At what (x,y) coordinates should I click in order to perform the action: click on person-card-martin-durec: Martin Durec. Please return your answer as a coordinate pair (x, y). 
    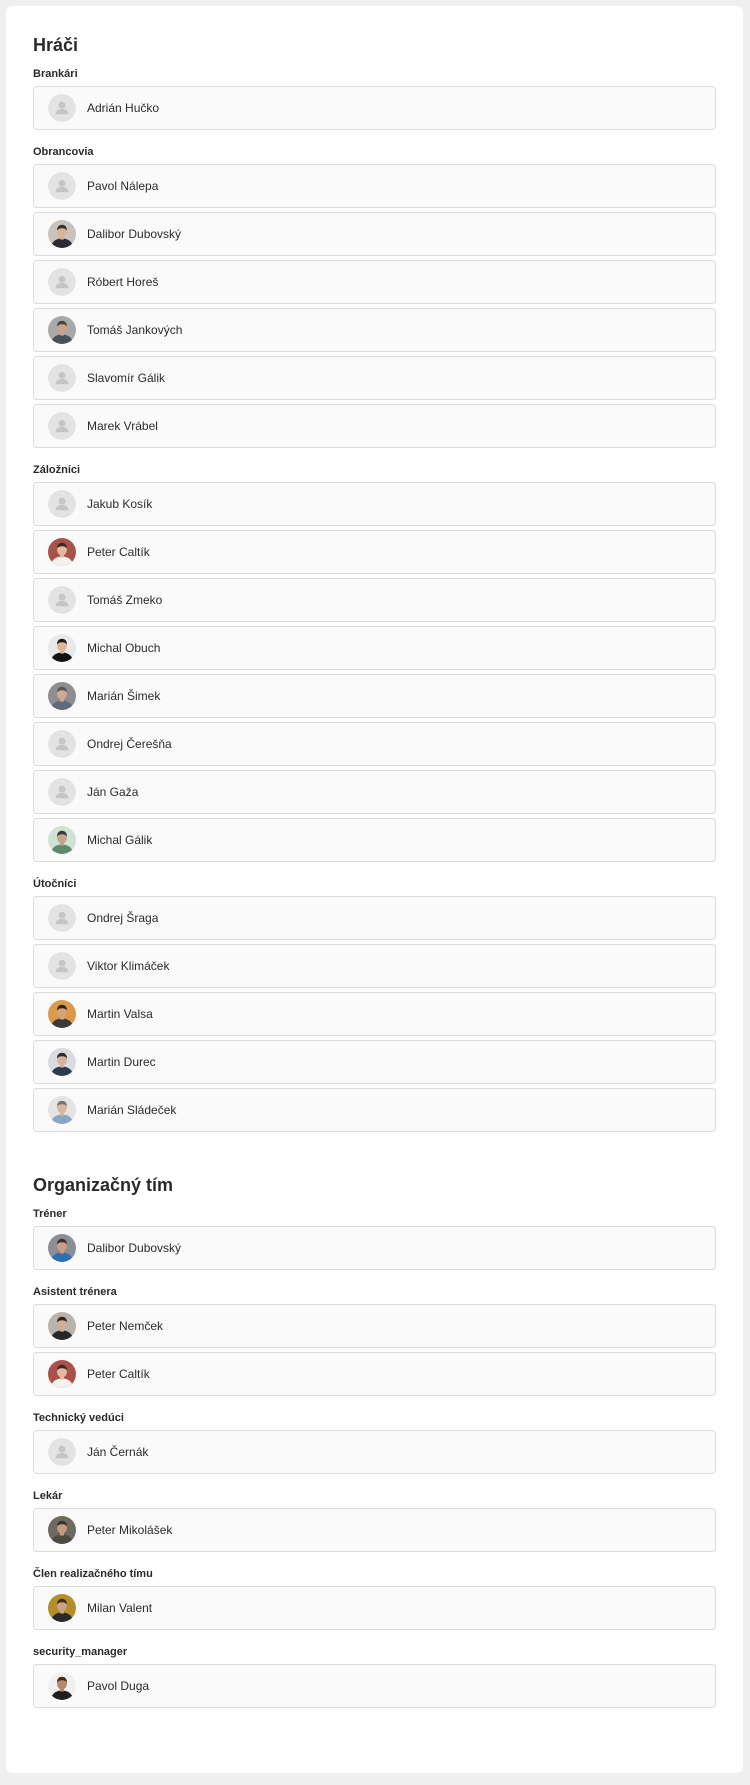
    Looking at the image, I should click on (374, 1062).